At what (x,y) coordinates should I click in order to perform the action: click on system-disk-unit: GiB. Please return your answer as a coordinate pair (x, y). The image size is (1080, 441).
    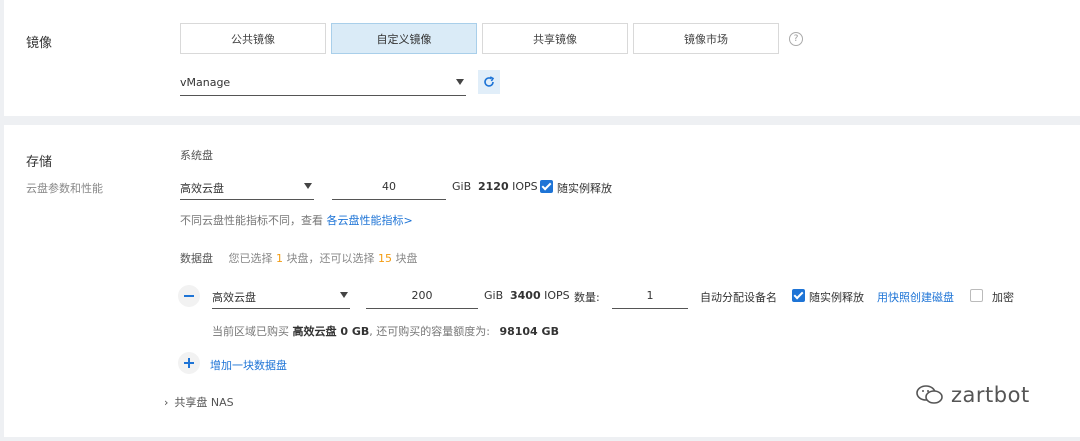
    Looking at the image, I should click on (462, 186).